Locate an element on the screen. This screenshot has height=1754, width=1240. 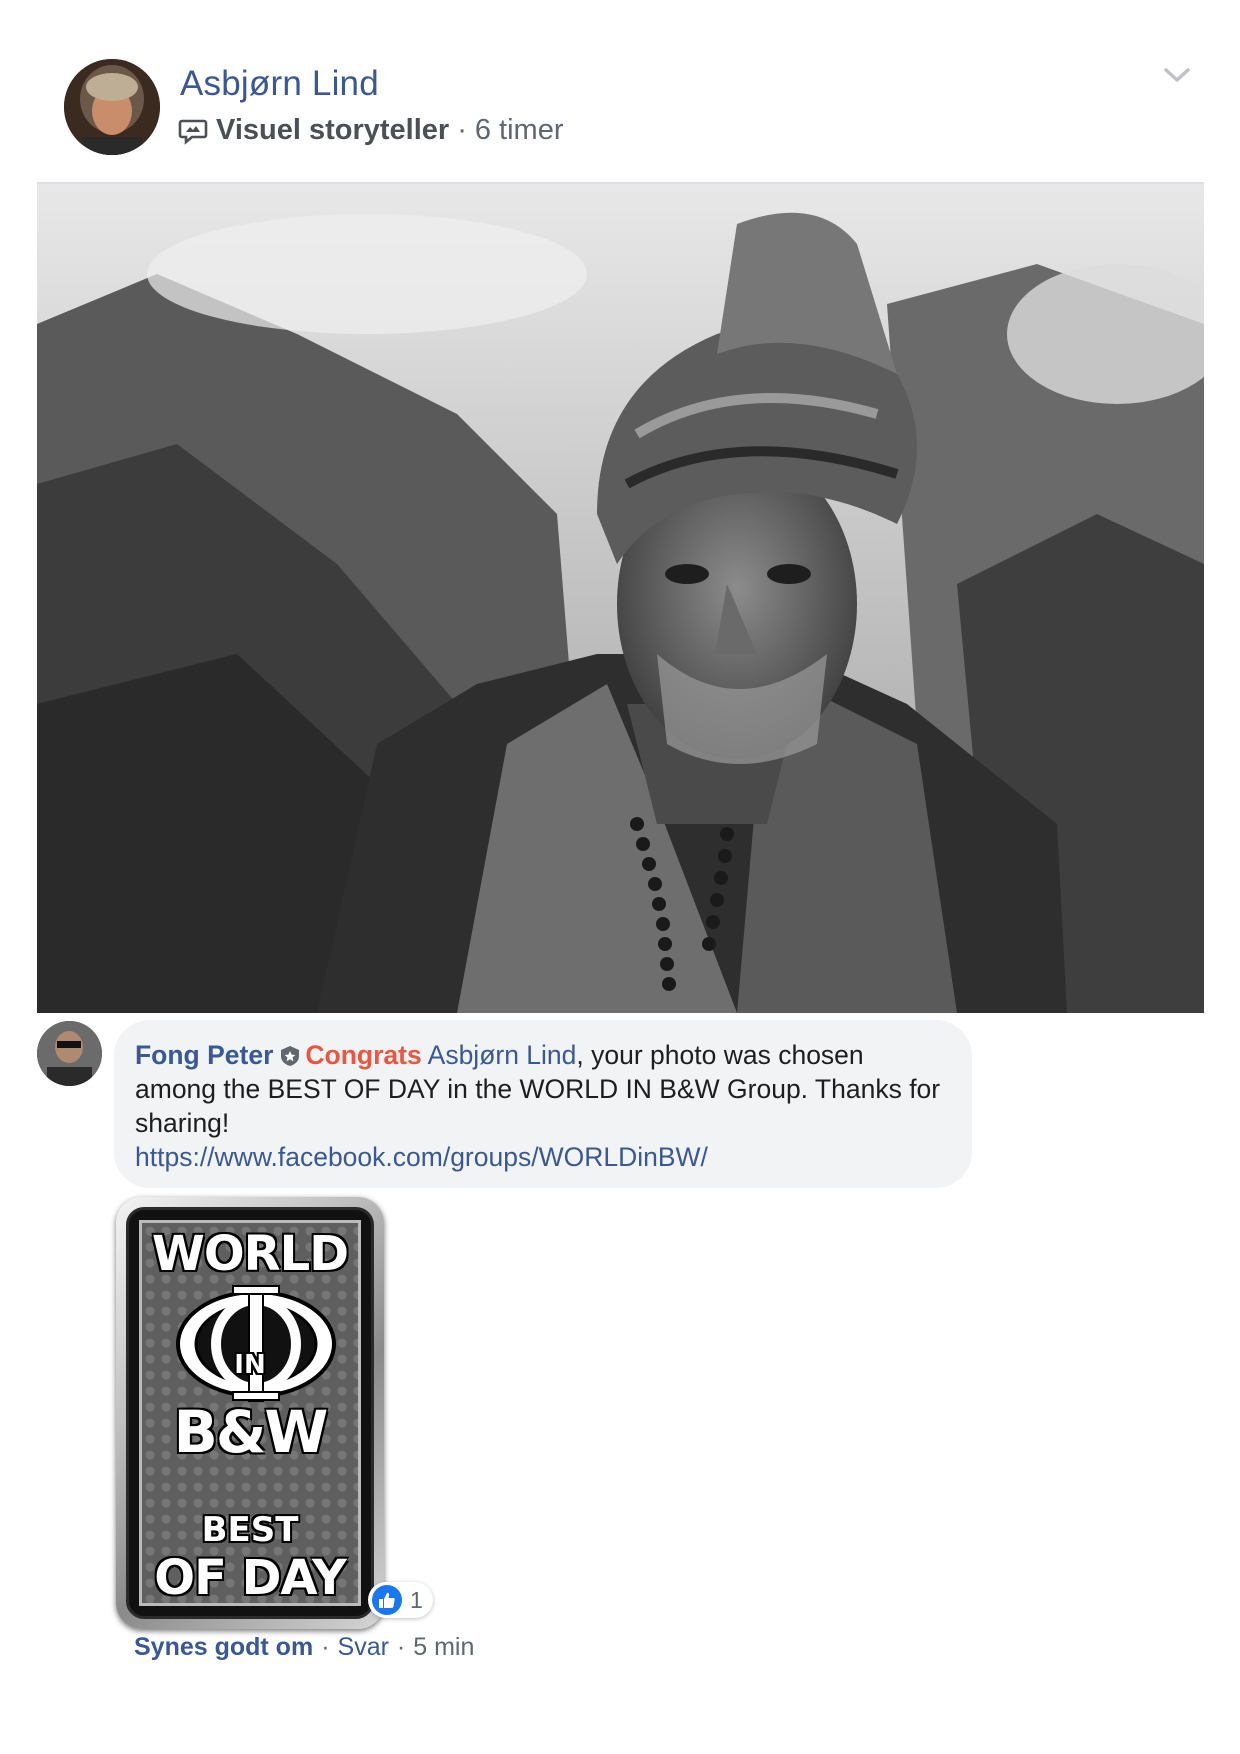
best-of-day-sticker: WORLD IN B&W BEST OF DAY is located at coordinates (250, 1413).